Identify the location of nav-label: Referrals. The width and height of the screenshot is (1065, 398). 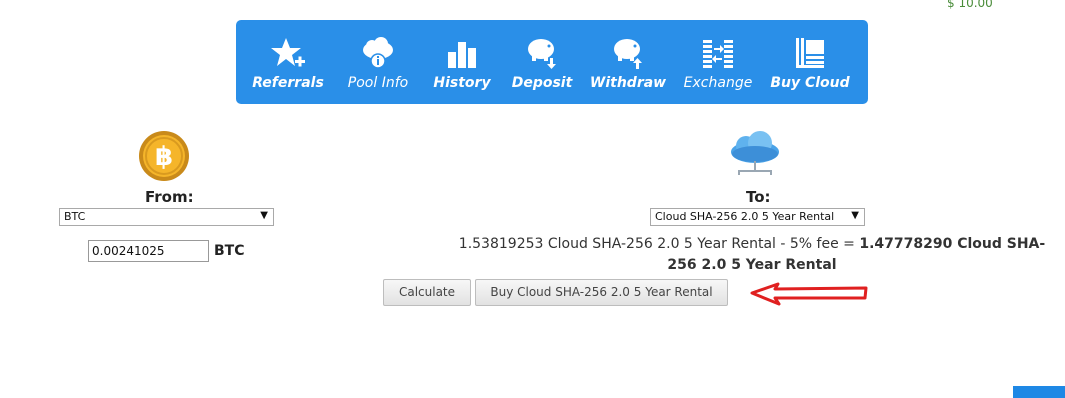
(288, 83).